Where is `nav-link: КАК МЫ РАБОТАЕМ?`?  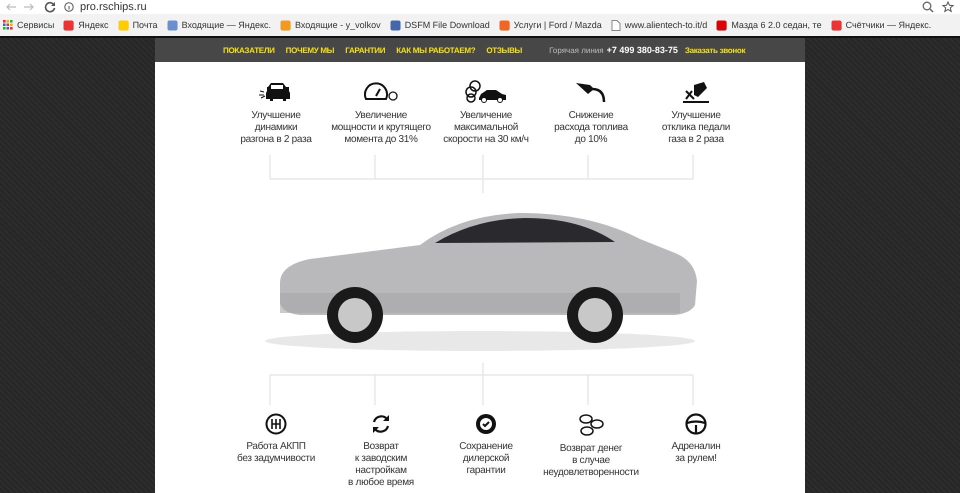
nav-link: КАК МЫ РАБОТАЕМ? is located at coordinates (436, 50).